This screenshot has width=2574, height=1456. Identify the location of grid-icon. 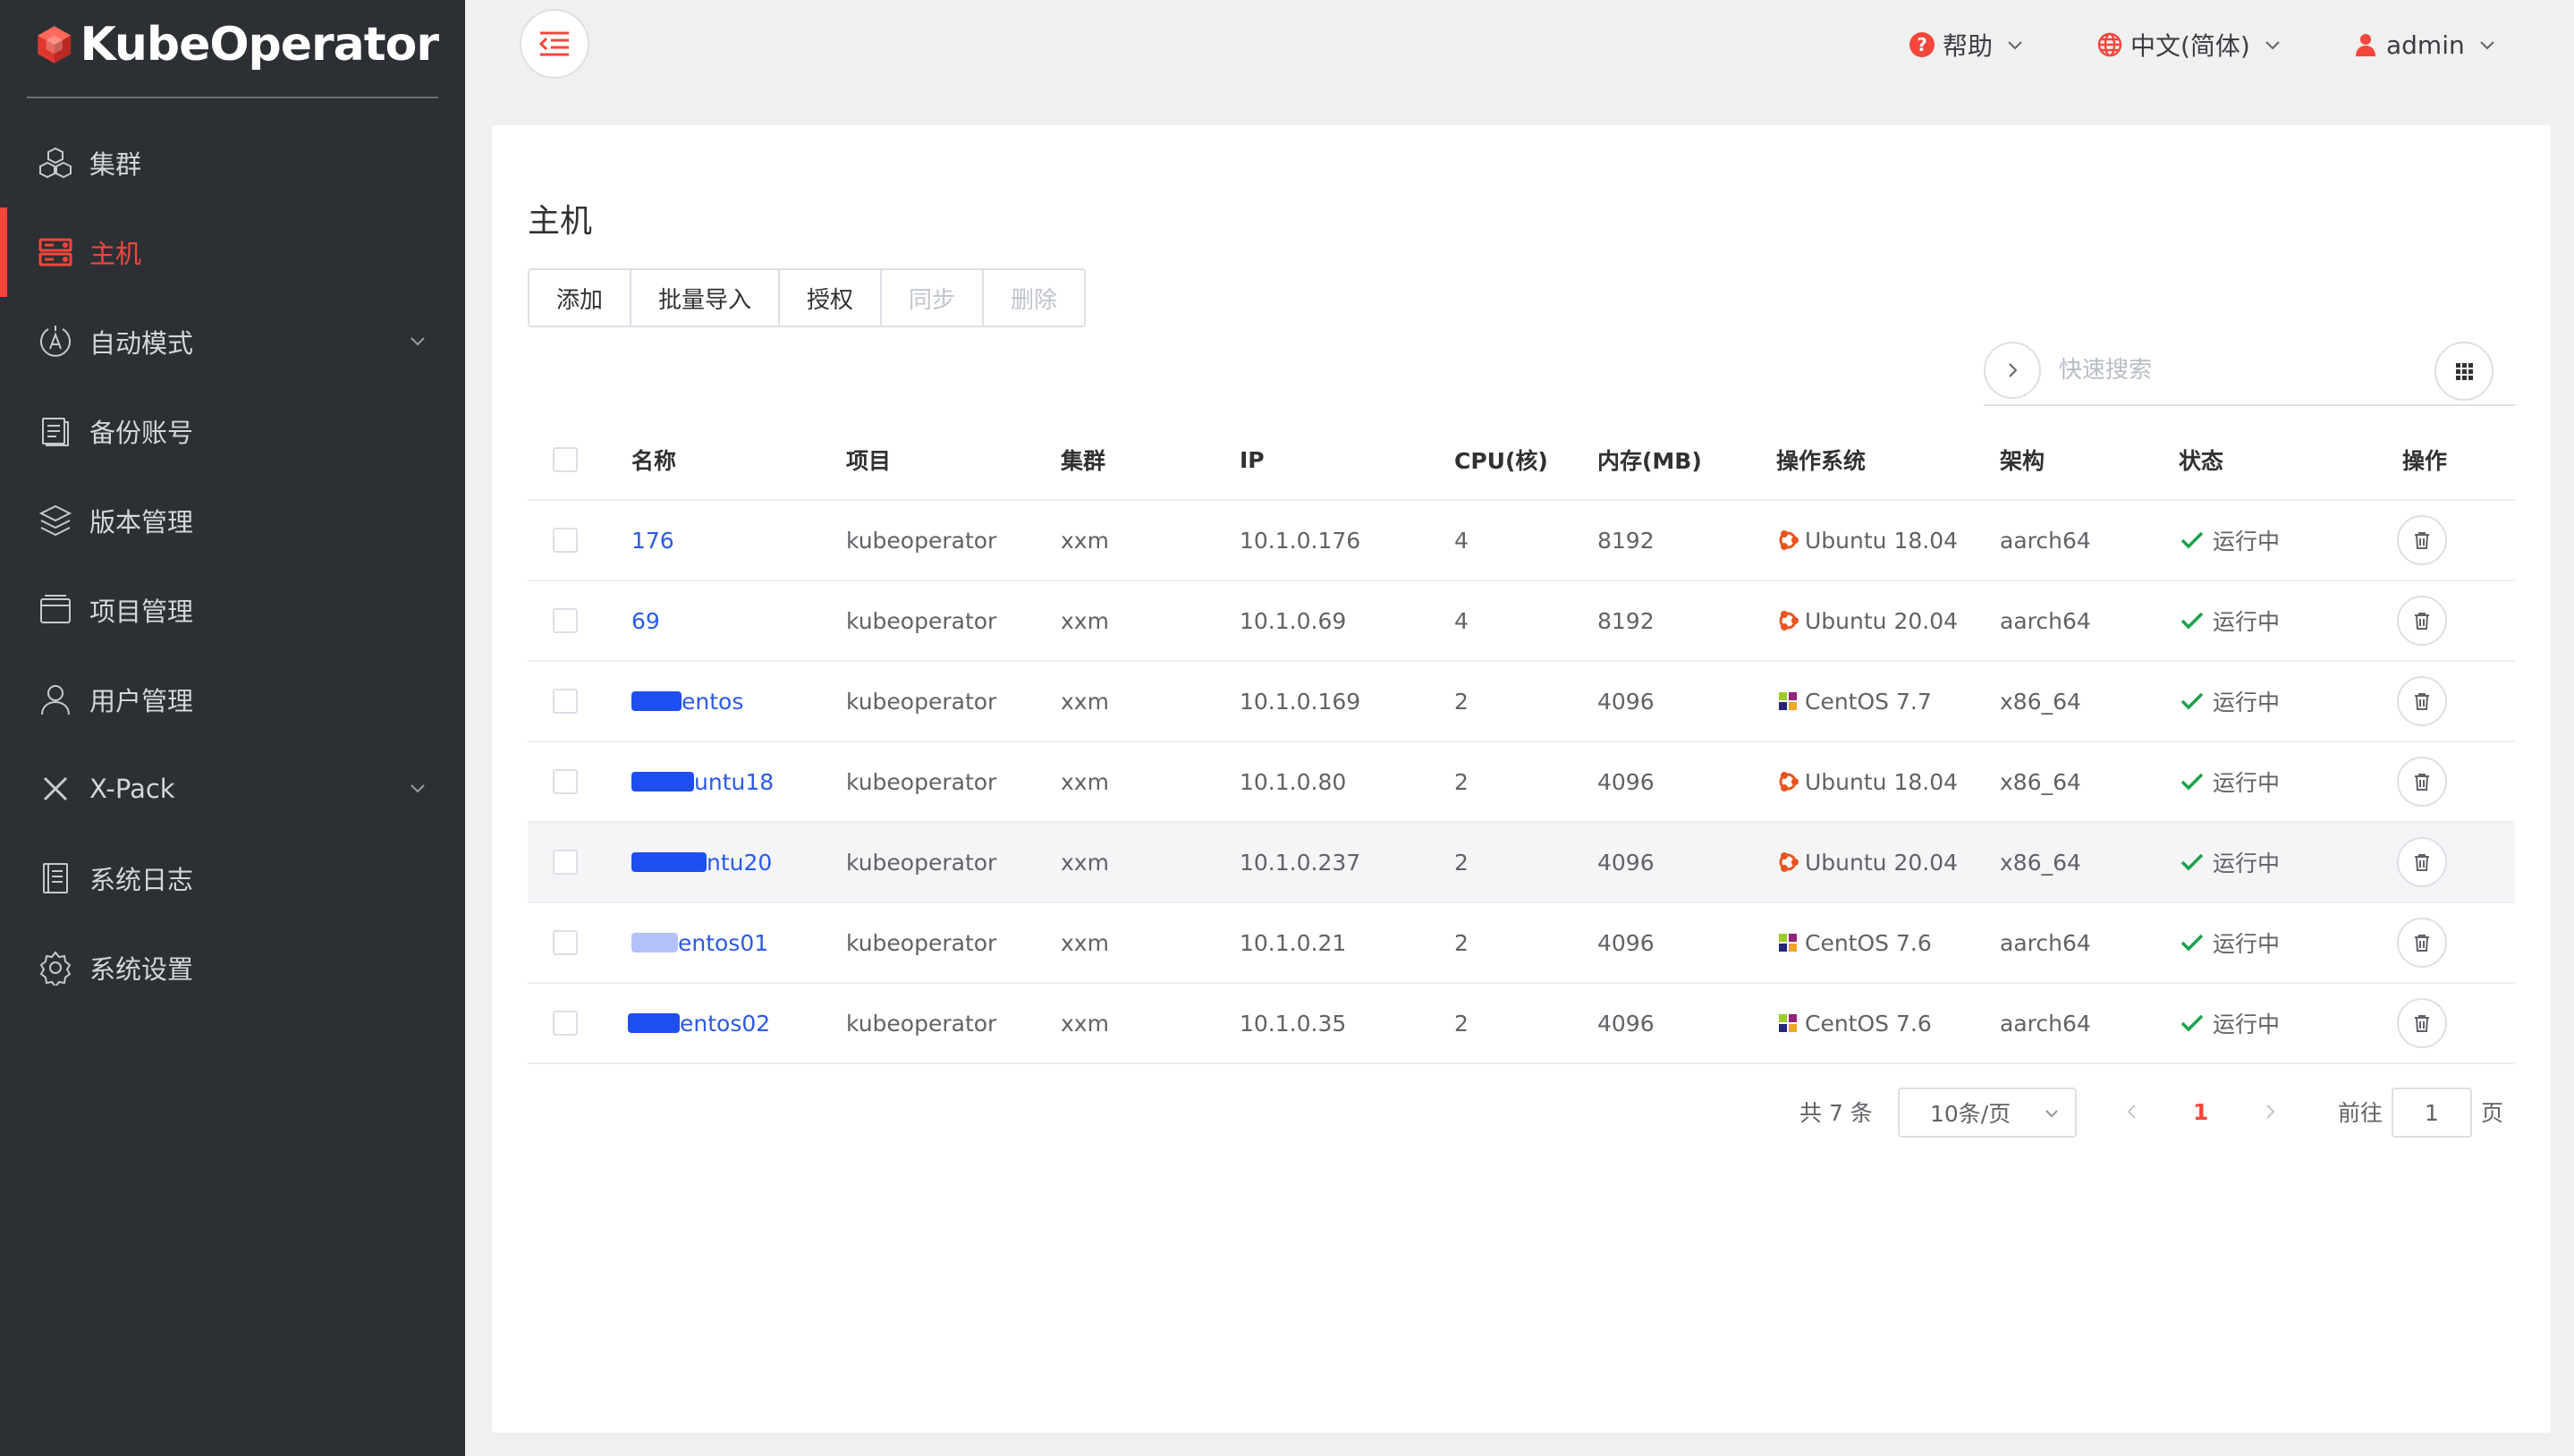
(2464, 371).